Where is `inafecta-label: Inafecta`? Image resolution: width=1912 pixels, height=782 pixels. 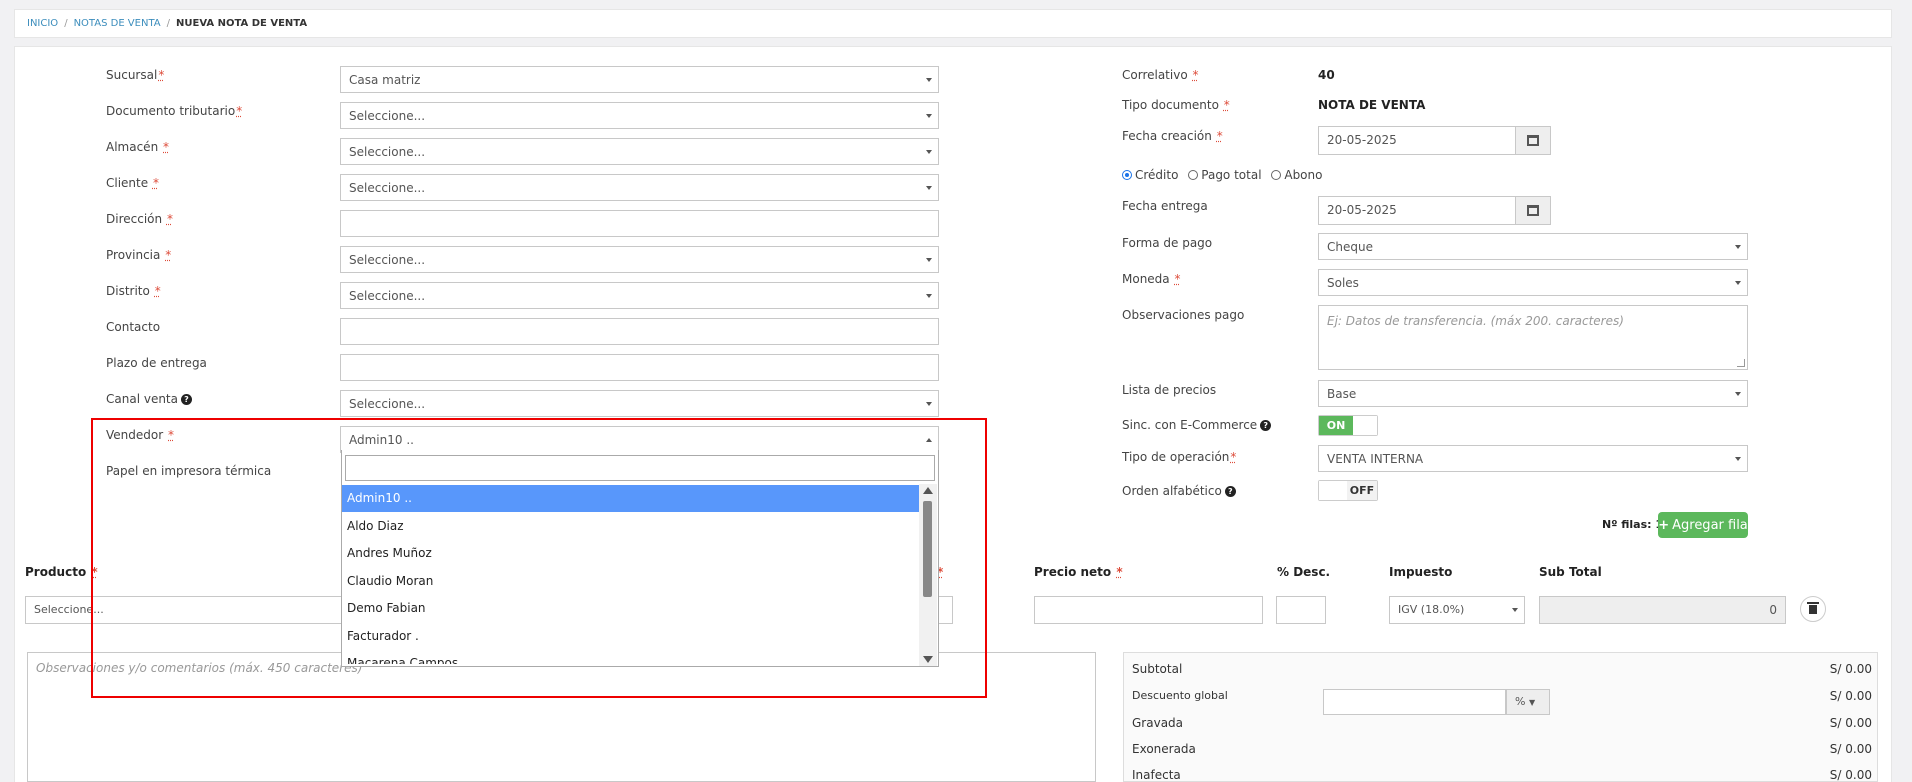
inafecta-label: Inafecta is located at coordinates (1156, 774).